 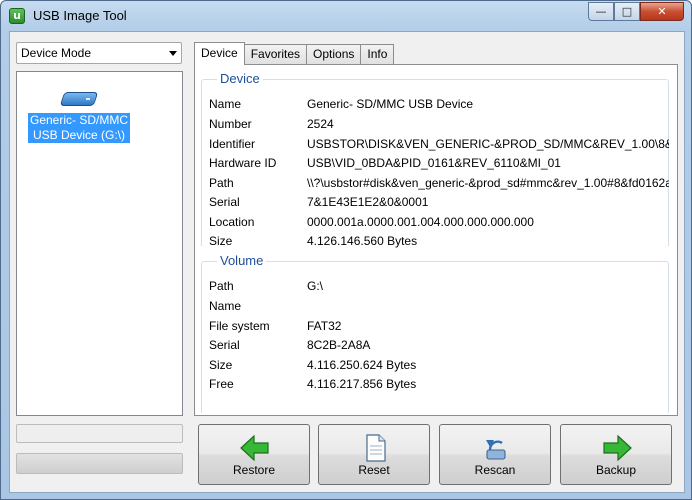 What do you see at coordinates (240, 78) in the screenshot?
I see `device-group-title: Device` at bounding box center [240, 78].